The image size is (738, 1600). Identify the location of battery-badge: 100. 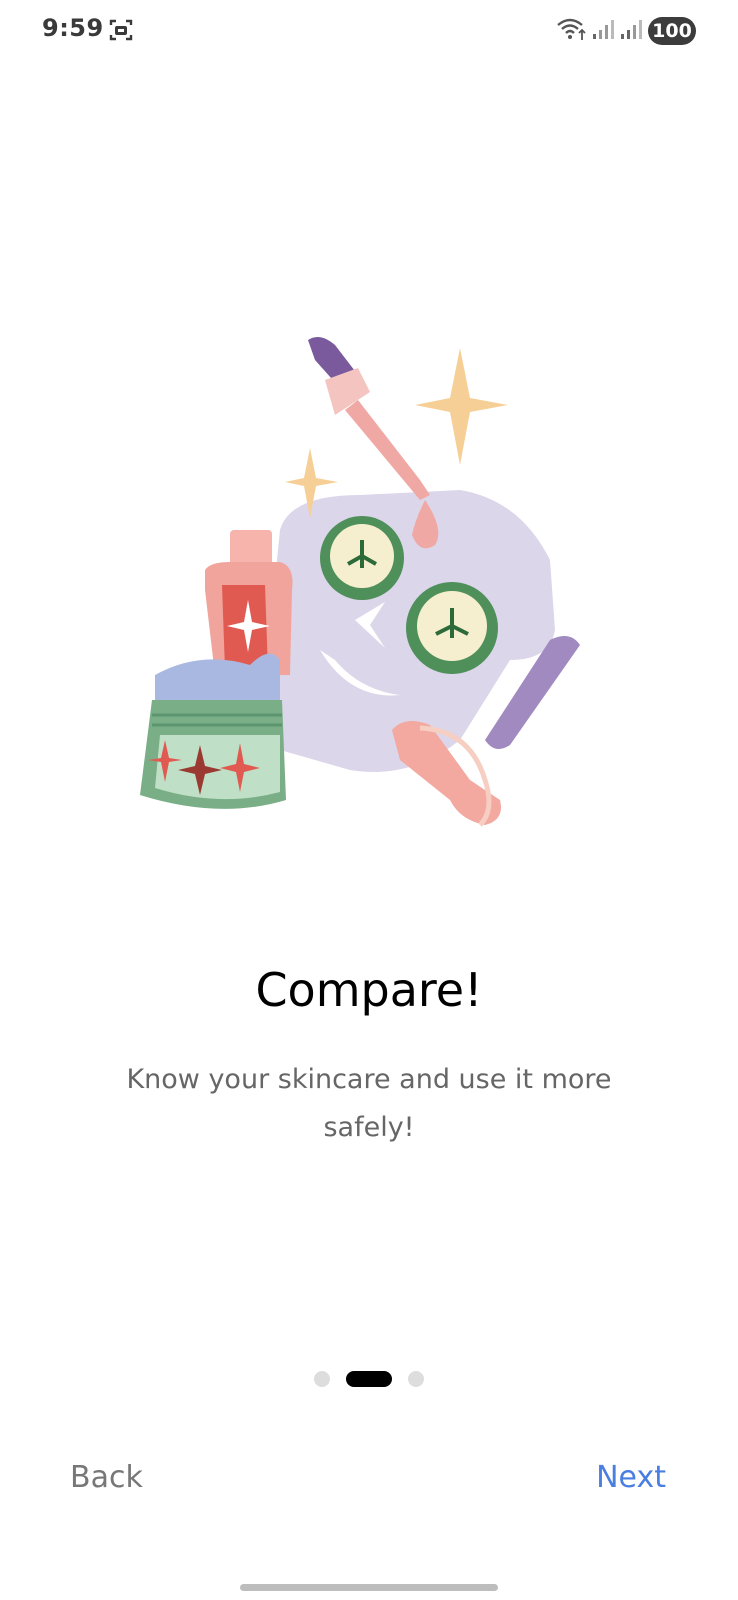
(672, 31).